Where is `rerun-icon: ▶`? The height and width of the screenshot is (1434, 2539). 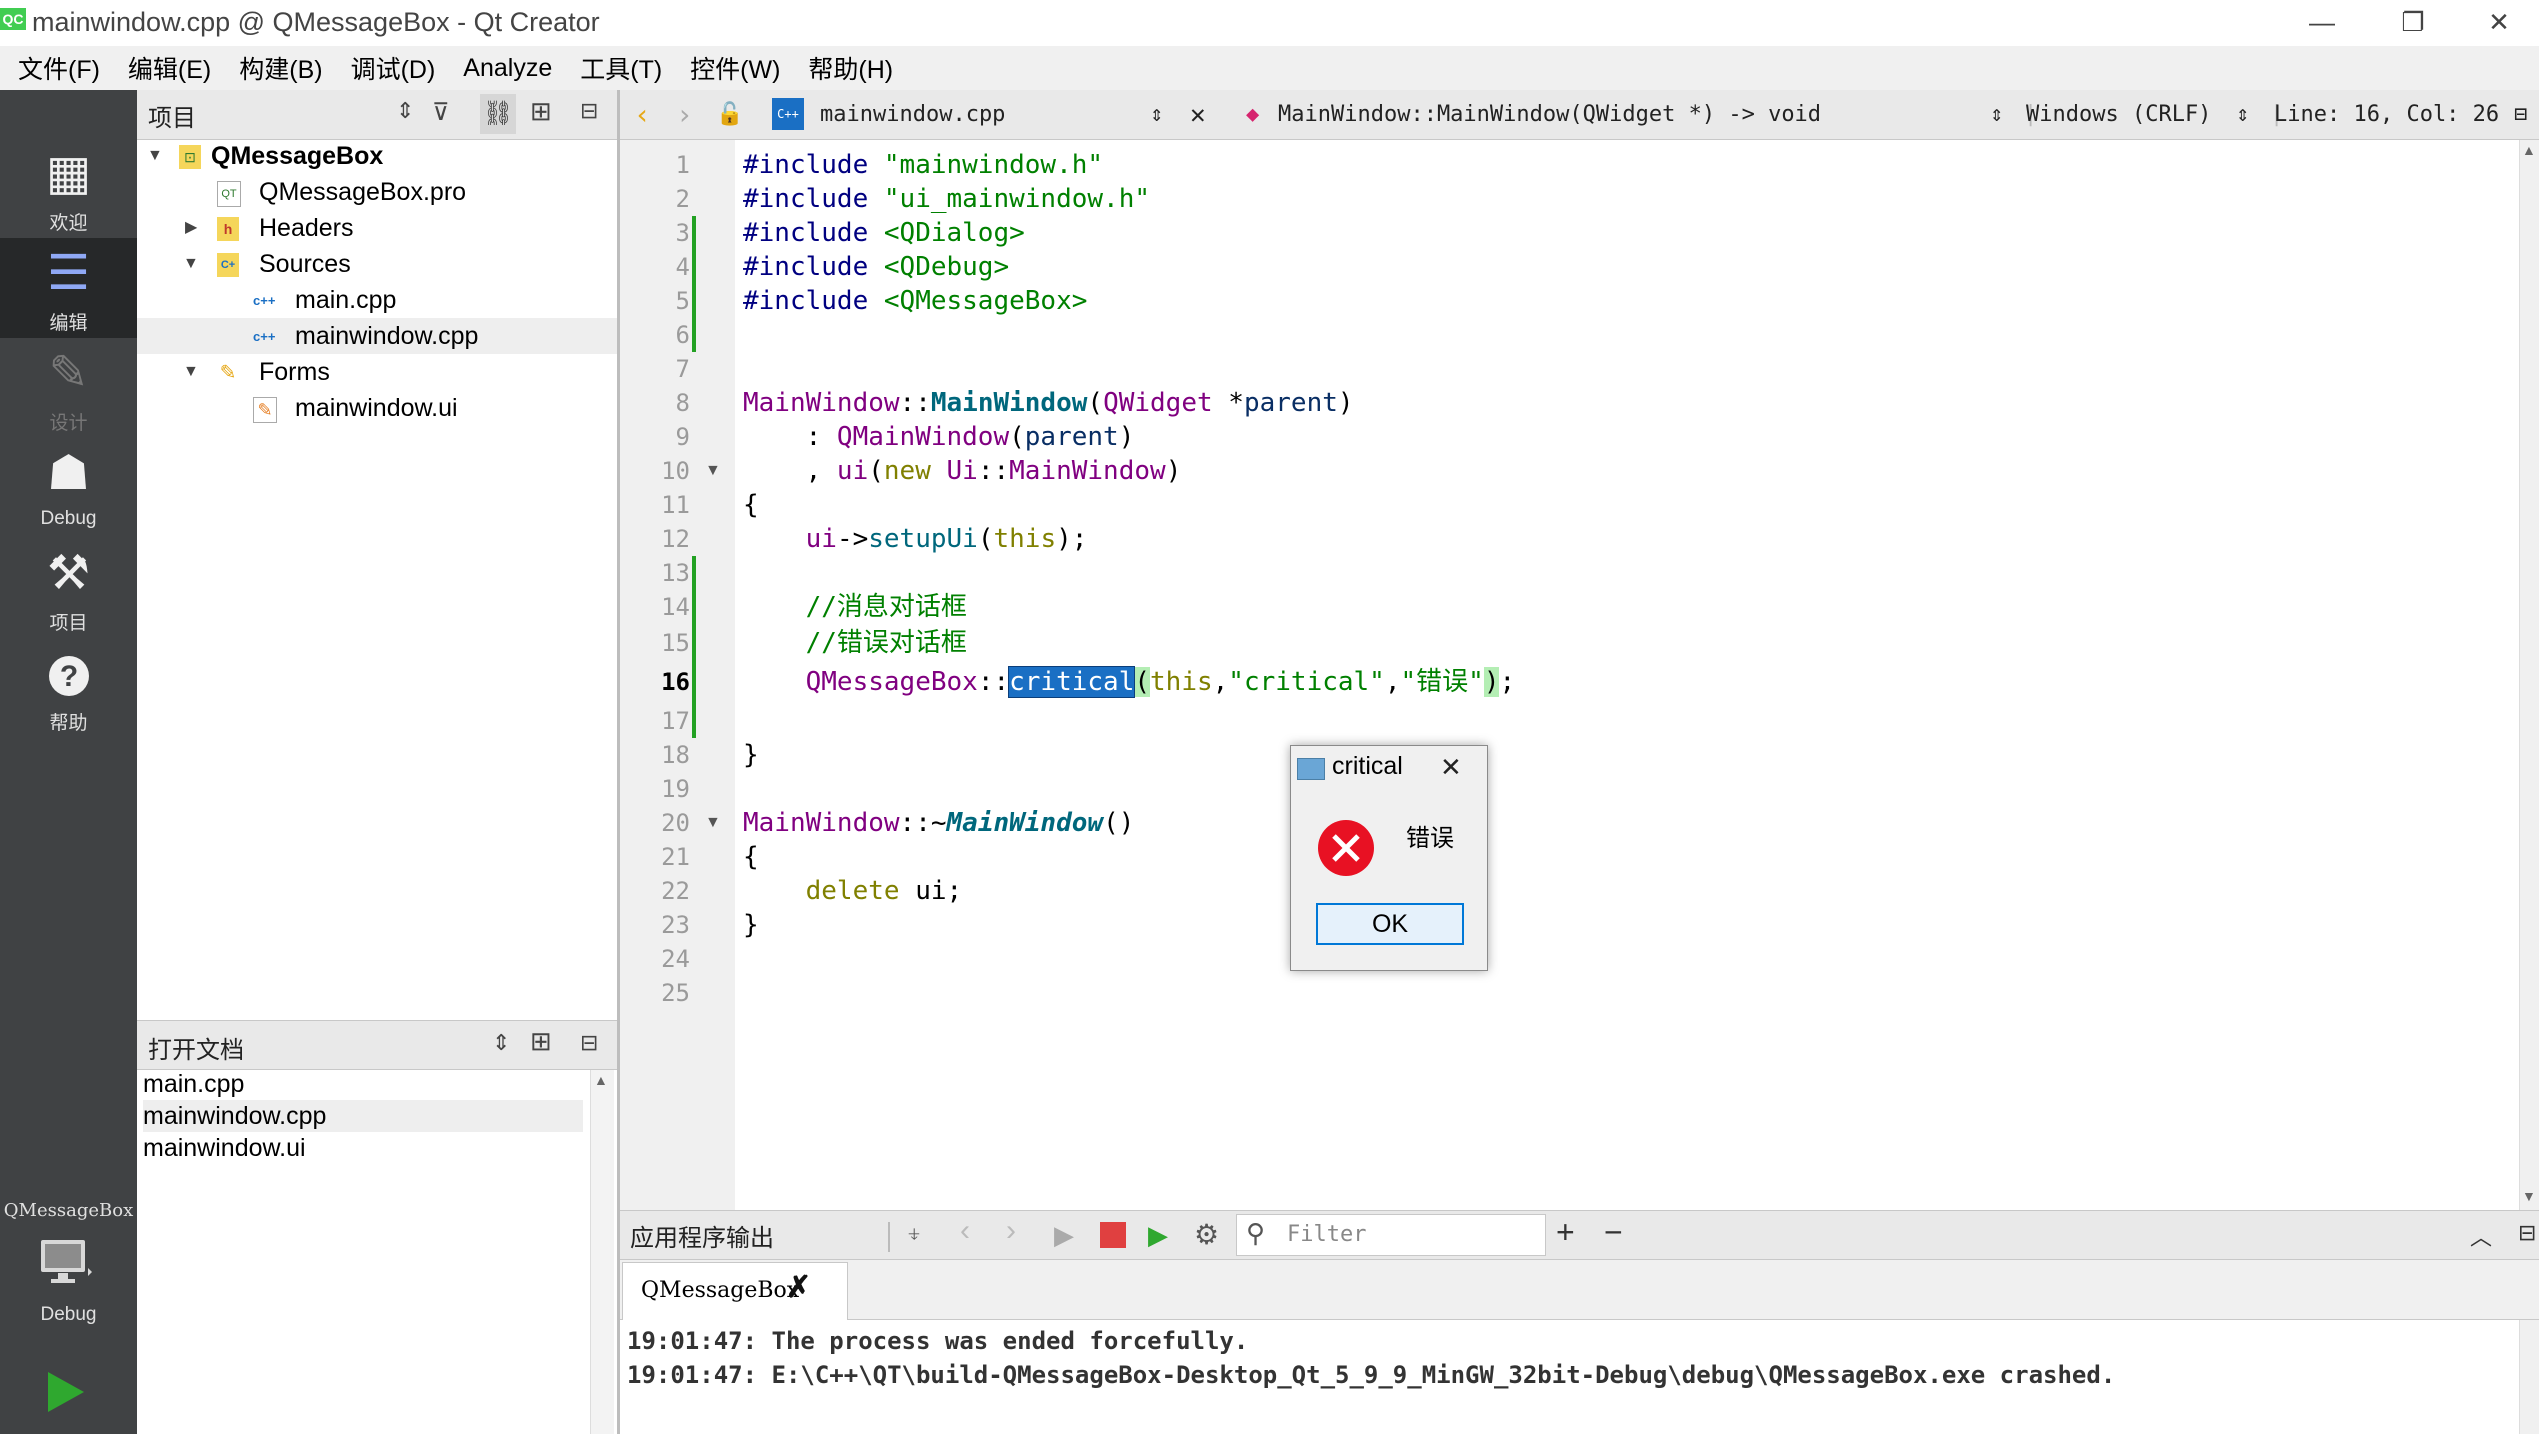 rerun-icon: ▶ is located at coordinates (1064, 1235).